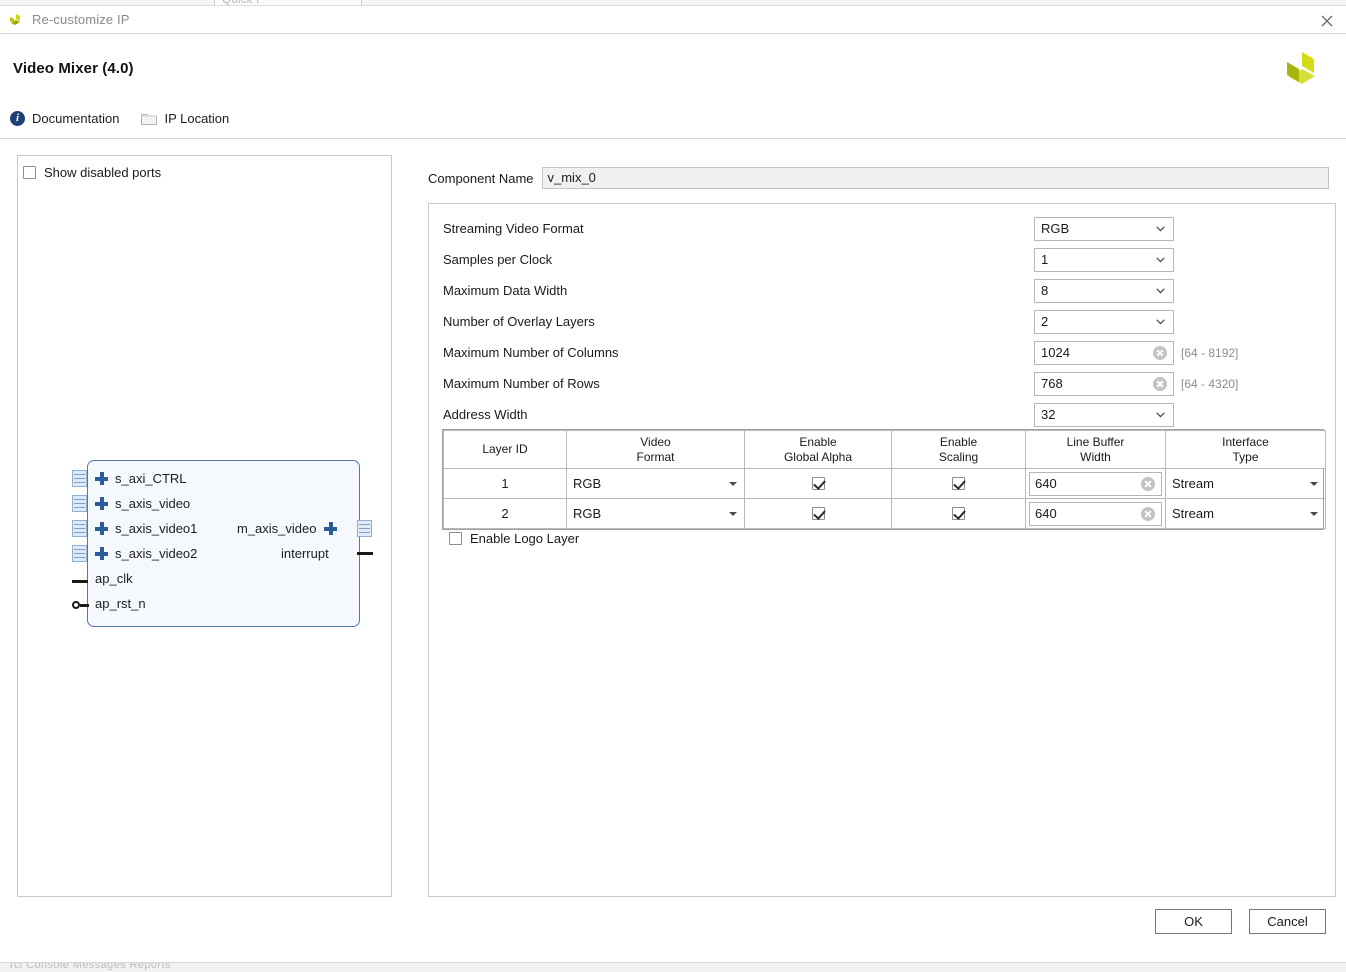 Image resolution: width=1346 pixels, height=972 pixels. What do you see at coordinates (1104, 414) in the screenshot?
I see `address-width-select: 32` at bounding box center [1104, 414].